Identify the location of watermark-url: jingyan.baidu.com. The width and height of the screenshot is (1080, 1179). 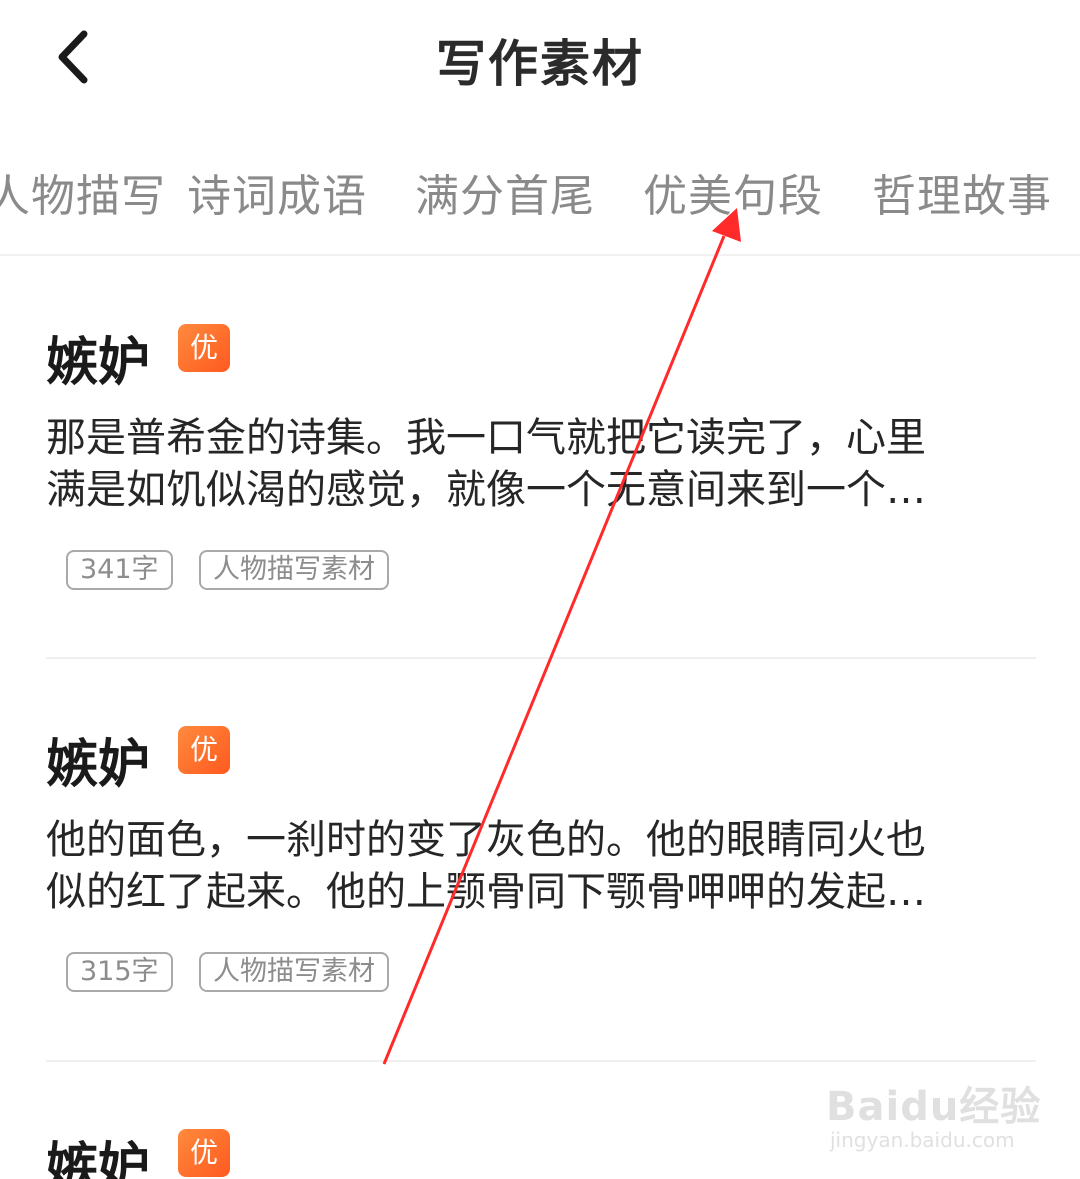
(922, 1140).